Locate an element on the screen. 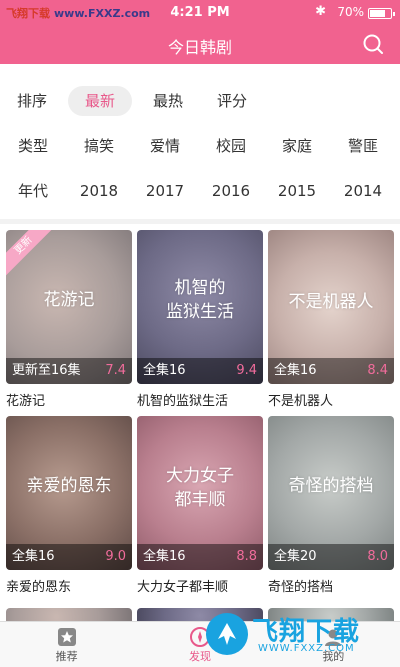 The image size is (400, 667). update-ribbon: 更新 is located at coordinates (32, 255).